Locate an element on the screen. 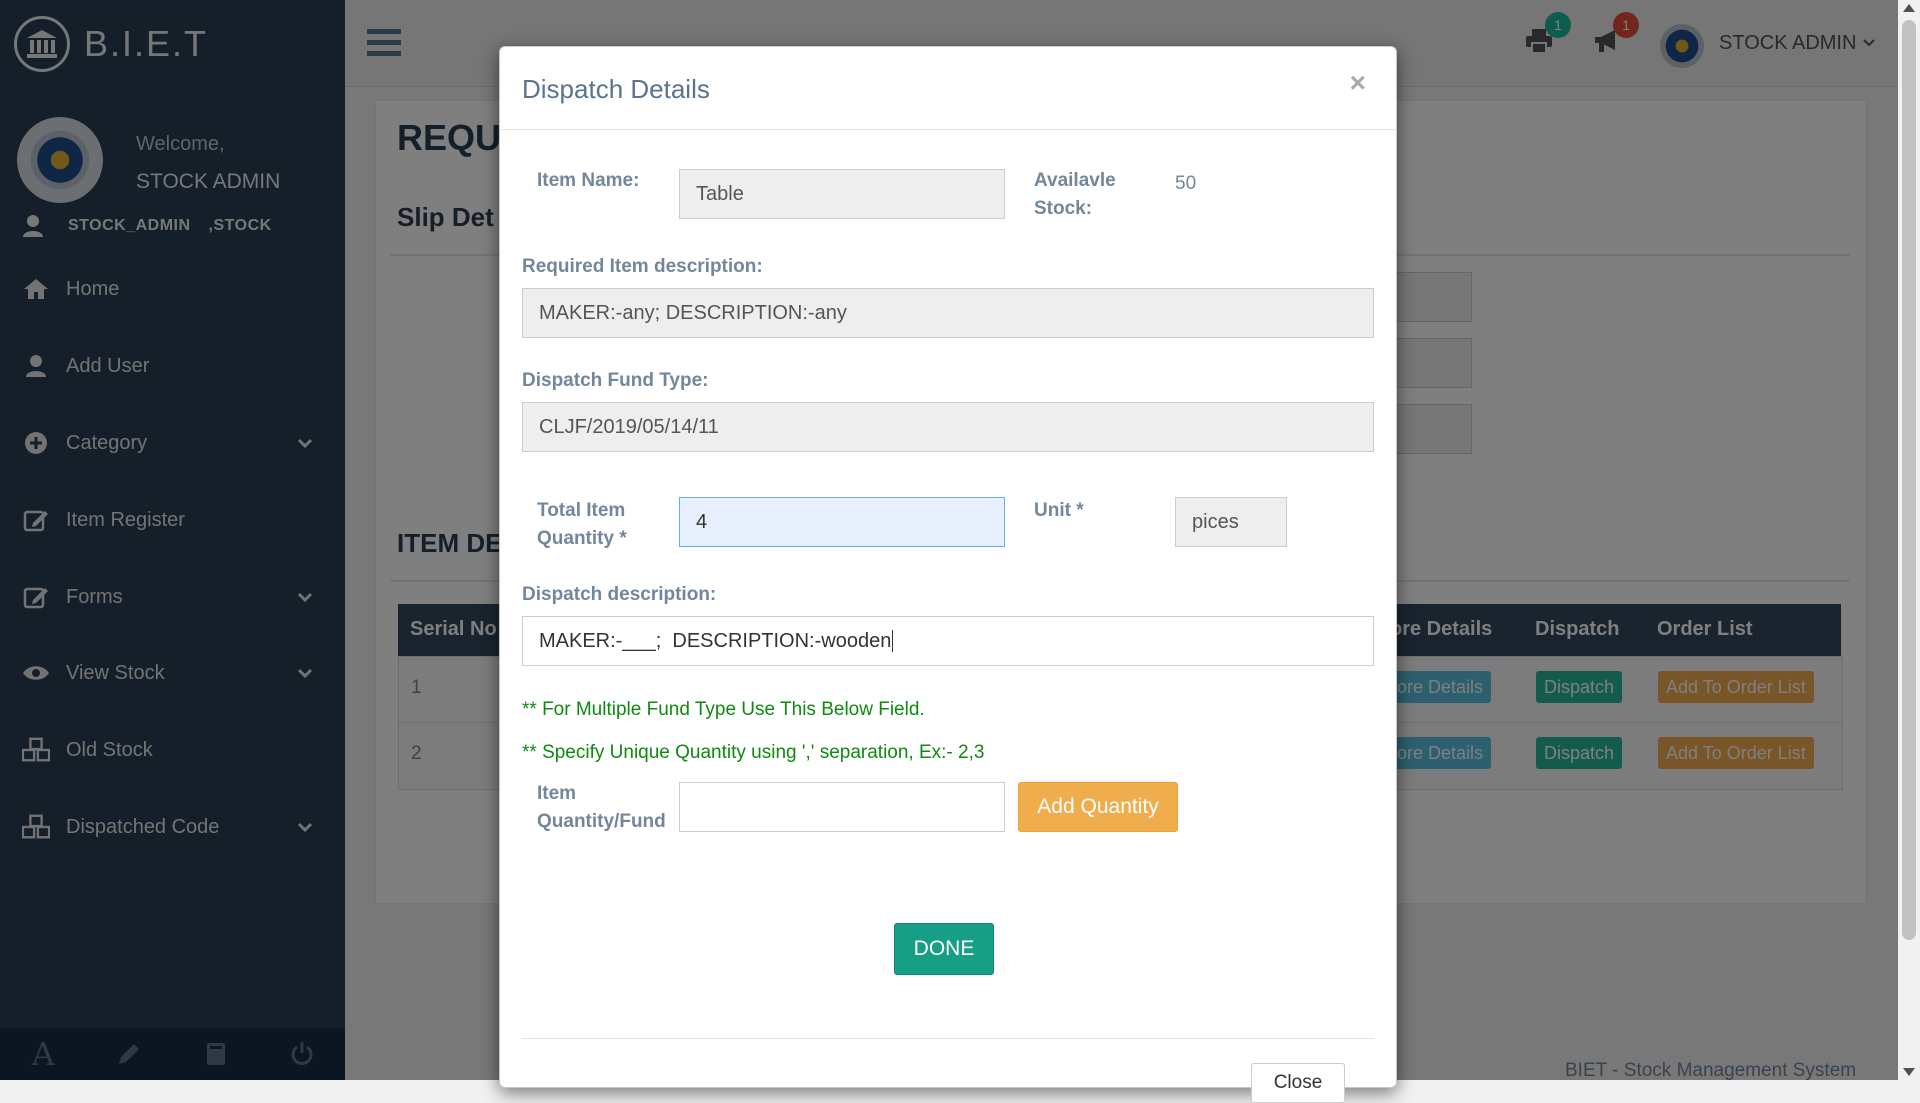 This screenshot has width=1920, height=1103. dispatch-description-text: MAKER:-___; DESCRIPTION:-wooden is located at coordinates (715, 640).